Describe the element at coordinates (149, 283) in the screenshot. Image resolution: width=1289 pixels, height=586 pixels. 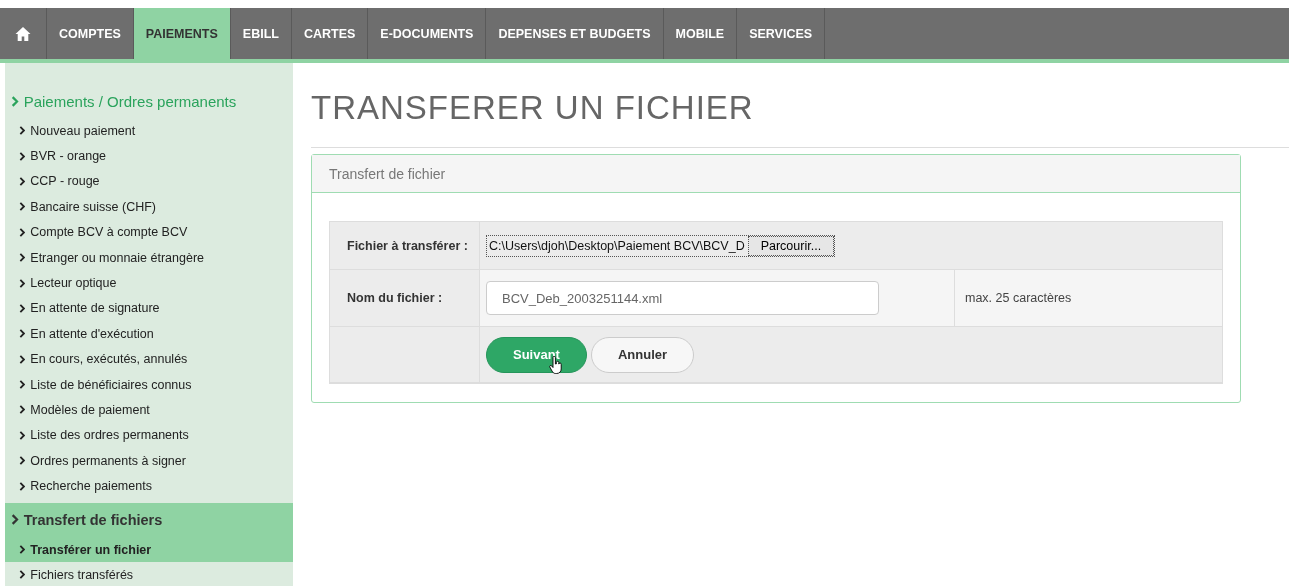
I see `sidebar-item: Lecteur optique` at that location.